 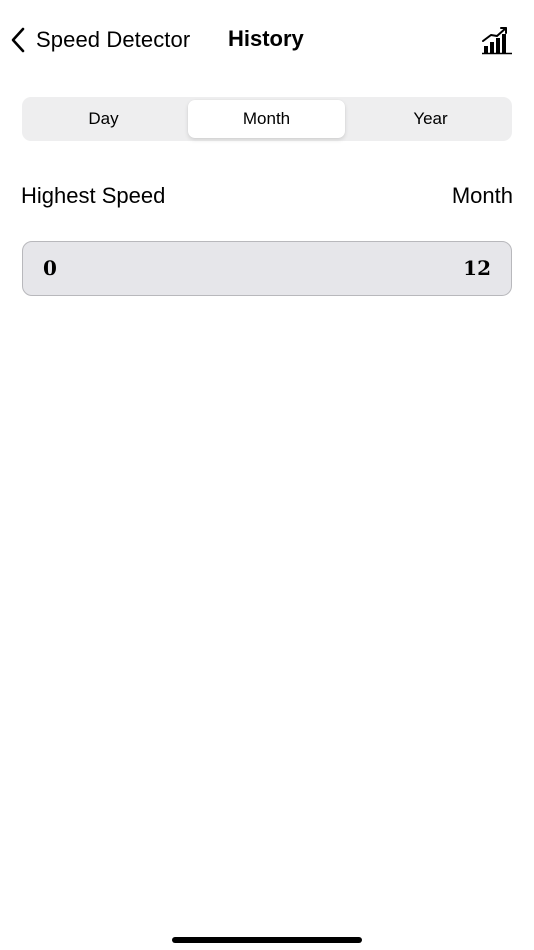 I want to click on segment-year: Year, so click(x=430, y=119).